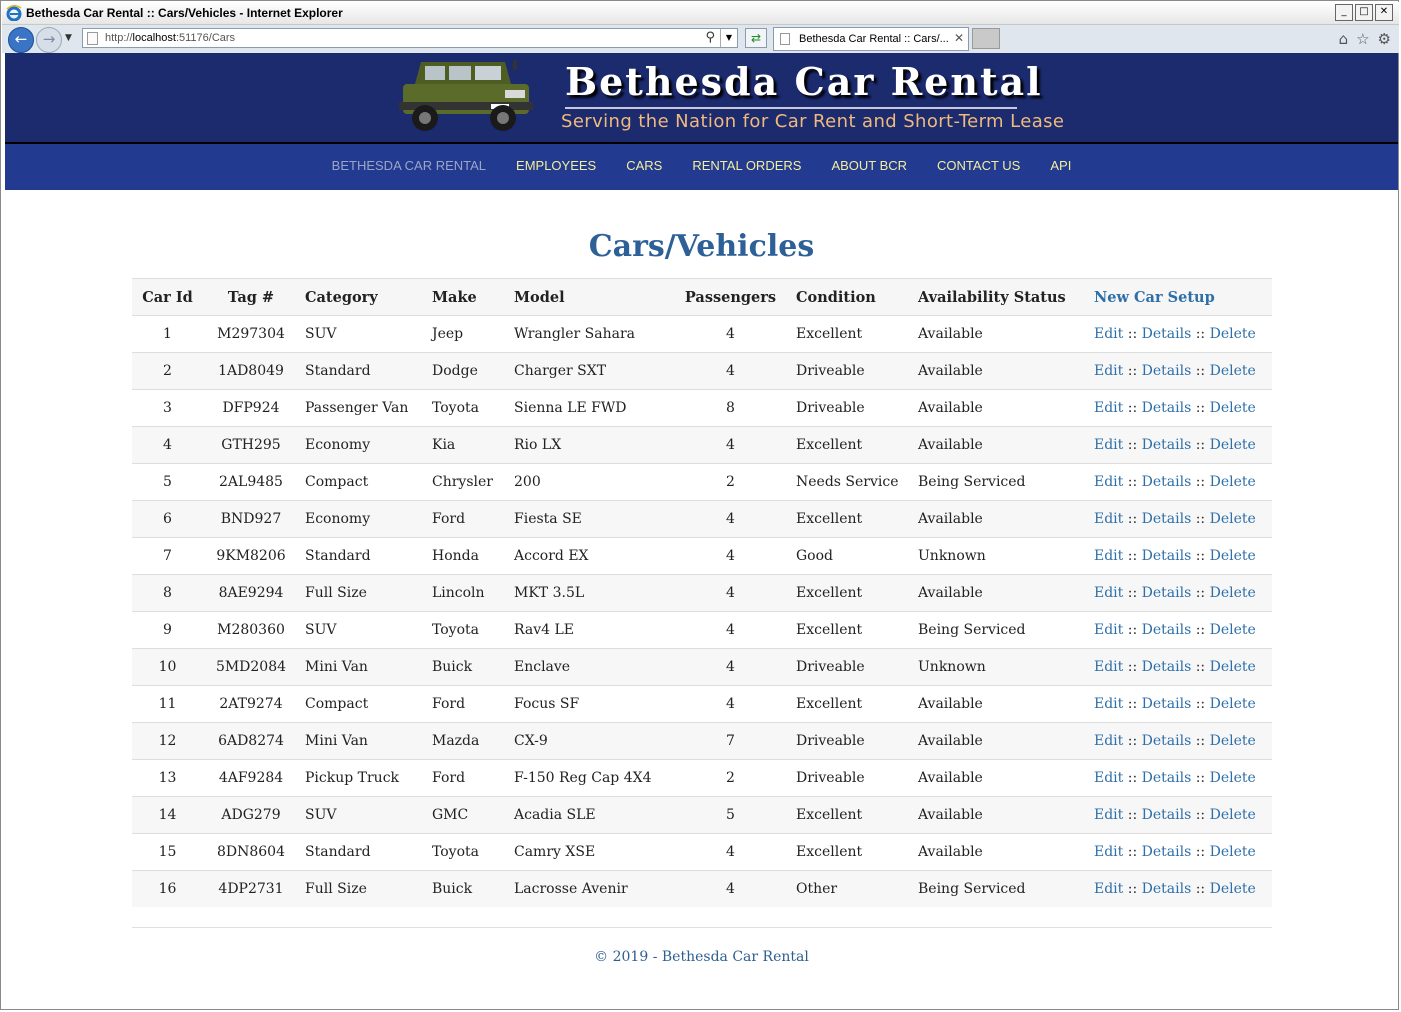 The image size is (1401, 1012). What do you see at coordinates (1344, 39) in the screenshot?
I see `home-icon: ⌂` at bounding box center [1344, 39].